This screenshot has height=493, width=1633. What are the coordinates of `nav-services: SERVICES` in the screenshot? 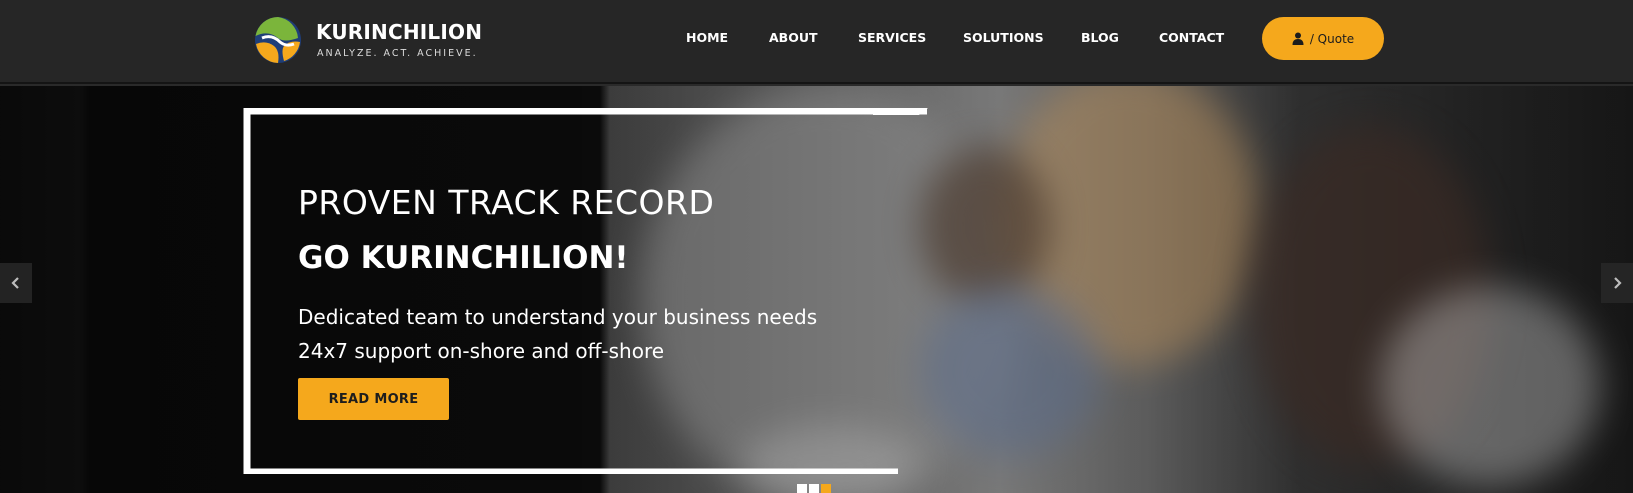 It's located at (892, 37).